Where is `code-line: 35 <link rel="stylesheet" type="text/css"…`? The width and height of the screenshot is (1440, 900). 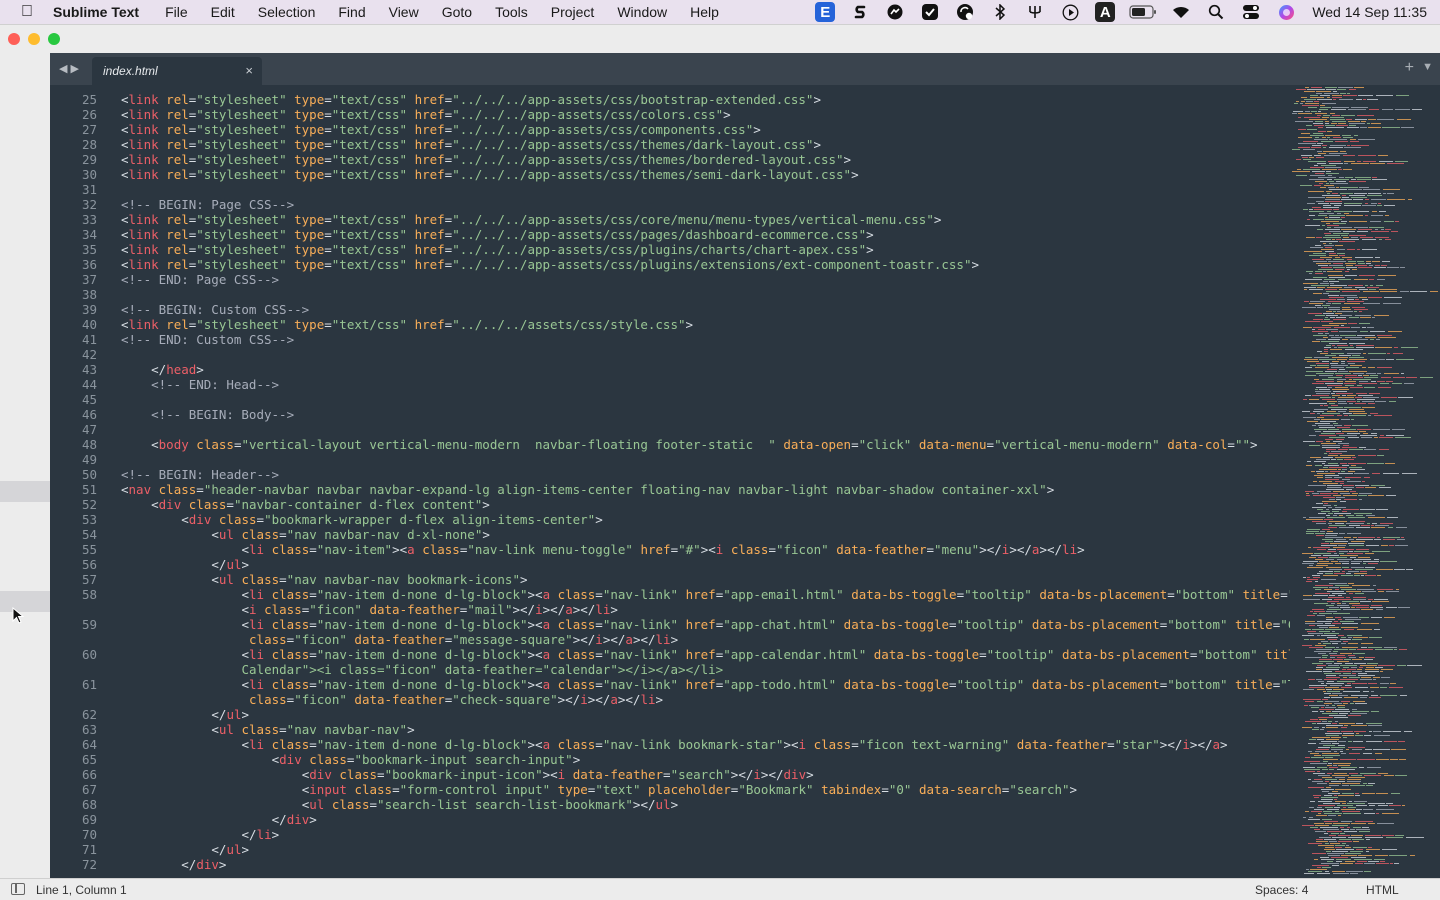
code-line: 35 <link rel="stylesheet" type="text/css"… is located at coordinates (670, 249).